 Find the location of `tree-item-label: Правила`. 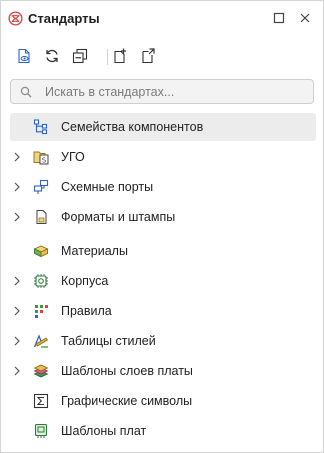

tree-item-label: Правила is located at coordinates (86, 311).